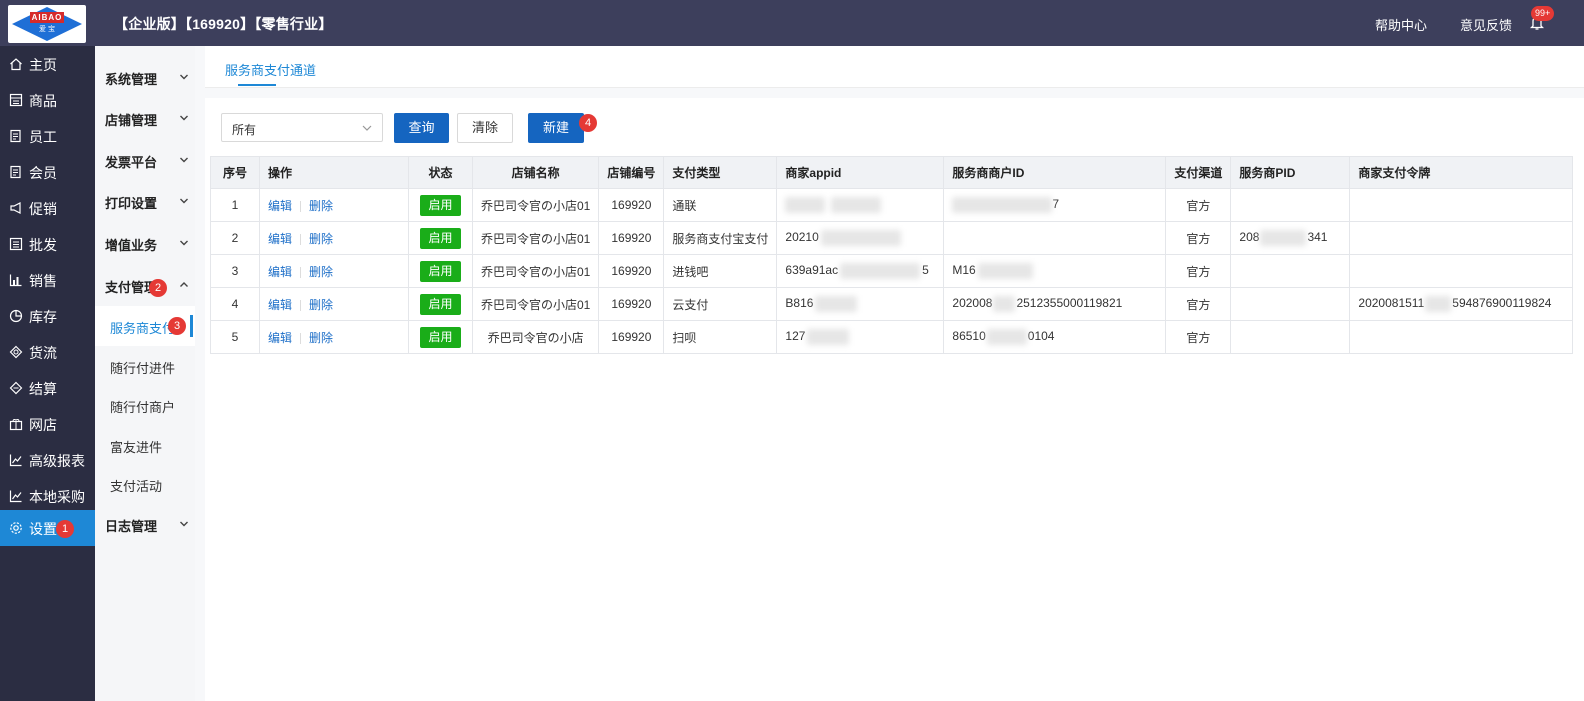 Image resolution: width=1584 pixels, height=701 pixels. I want to click on col-header-channel: 支付渠道, so click(1198, 172).